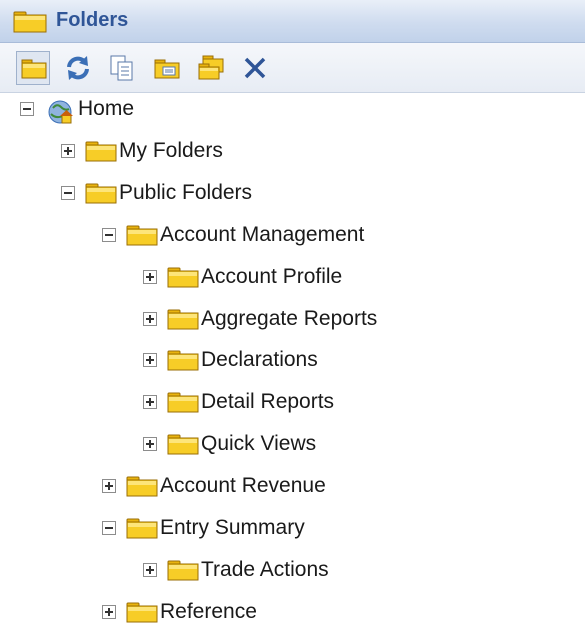  Describe the element at coordinates (255, 68) in the screenshot. I see `delete-button` at that location.